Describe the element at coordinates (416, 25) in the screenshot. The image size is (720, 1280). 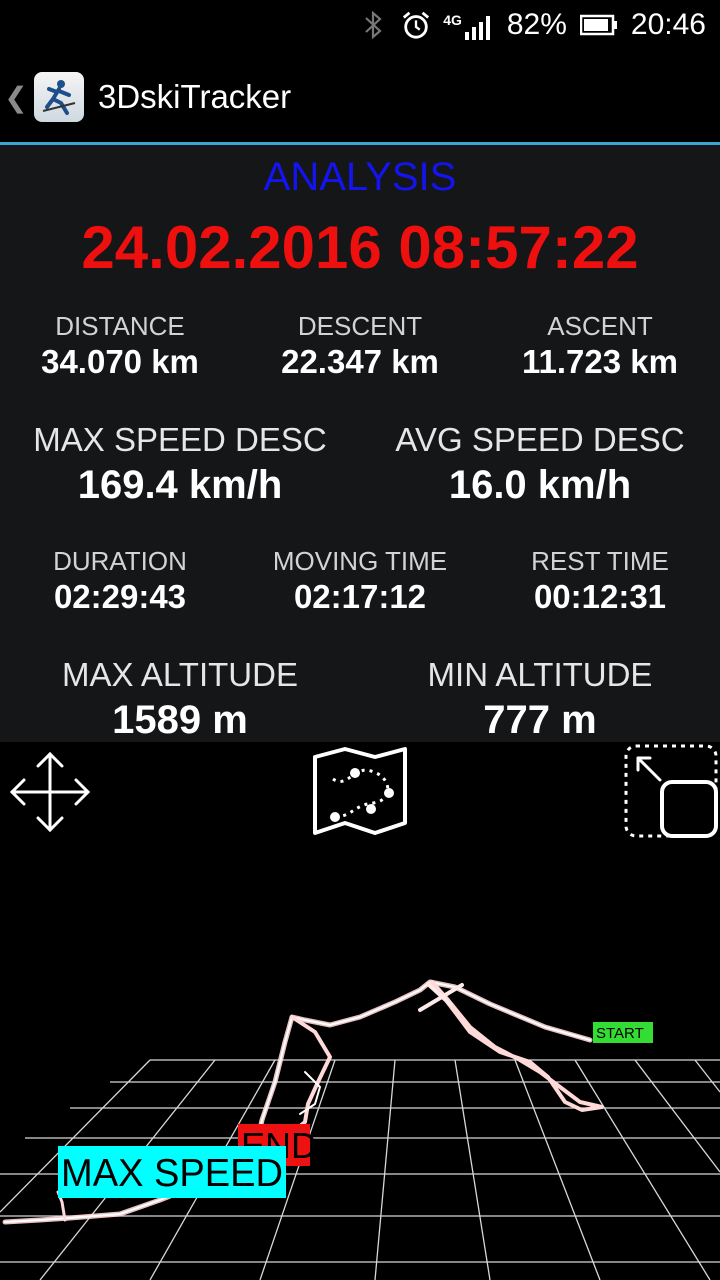
I see `alarm-icon` at that location.